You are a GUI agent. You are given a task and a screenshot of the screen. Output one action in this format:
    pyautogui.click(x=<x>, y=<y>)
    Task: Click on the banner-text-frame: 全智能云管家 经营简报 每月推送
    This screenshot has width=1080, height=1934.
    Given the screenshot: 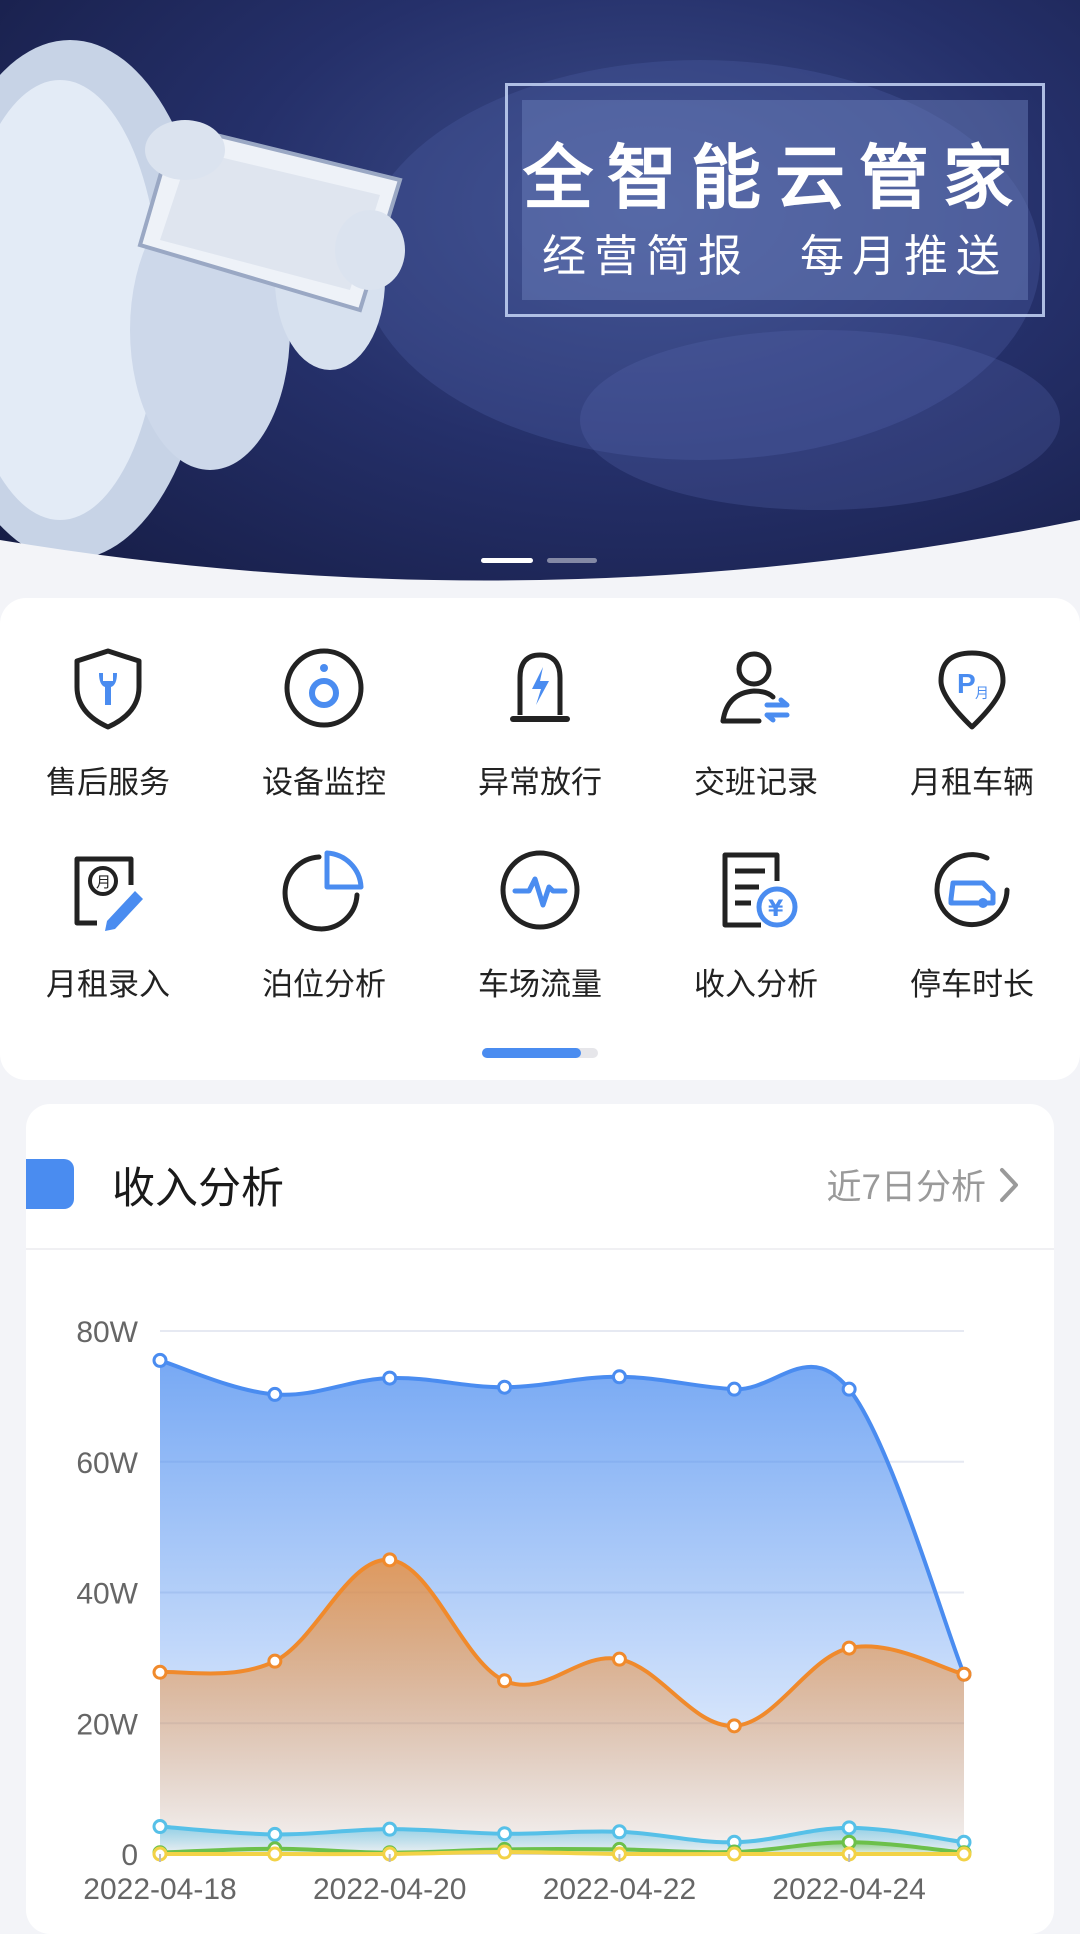 What is the action you would take?
    pyautogui.click(x=775, y=200)
    